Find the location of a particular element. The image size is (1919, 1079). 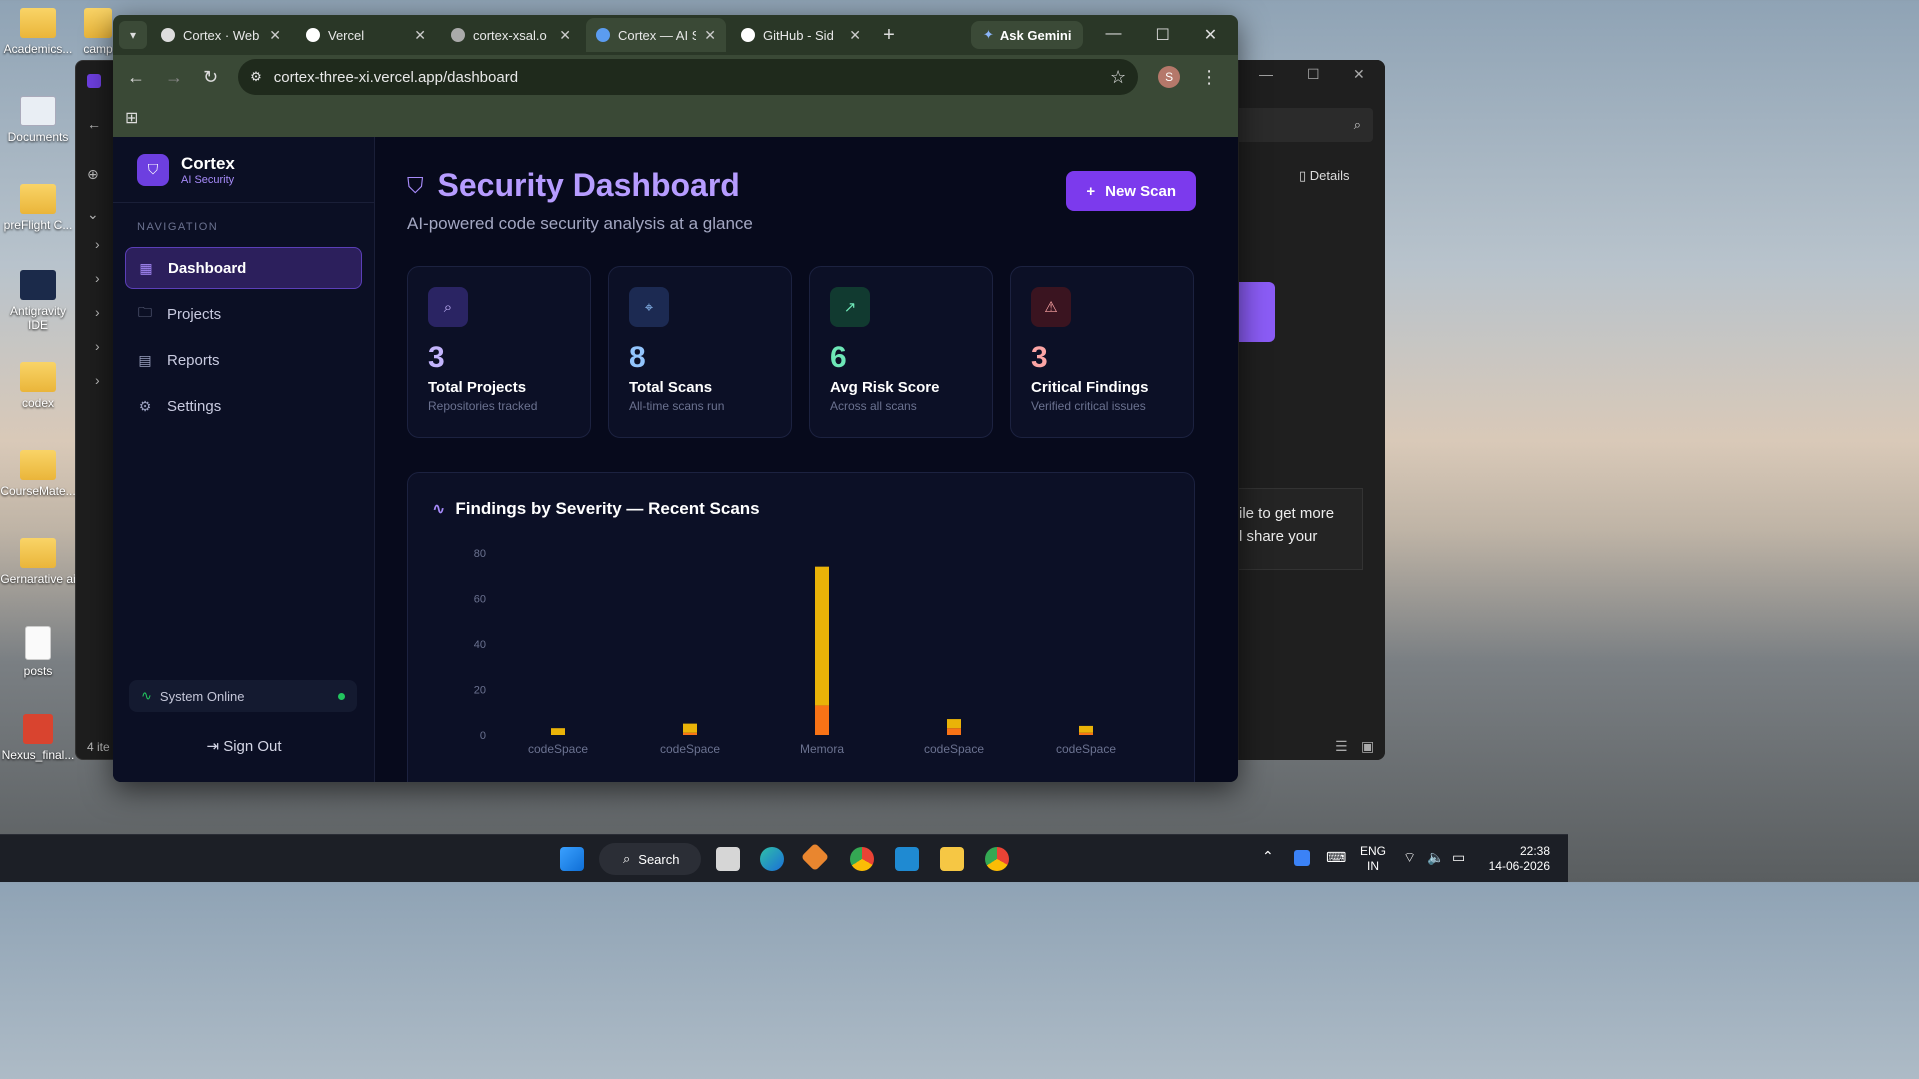

new-scan-button: + New Scan is located at coordinates (1131, 191).